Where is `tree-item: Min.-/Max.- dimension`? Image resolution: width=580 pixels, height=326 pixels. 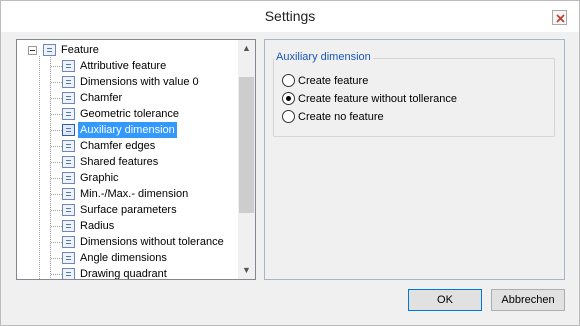
tree-item: Min.-/Max.- dimension is located at coordinates (127, 194).